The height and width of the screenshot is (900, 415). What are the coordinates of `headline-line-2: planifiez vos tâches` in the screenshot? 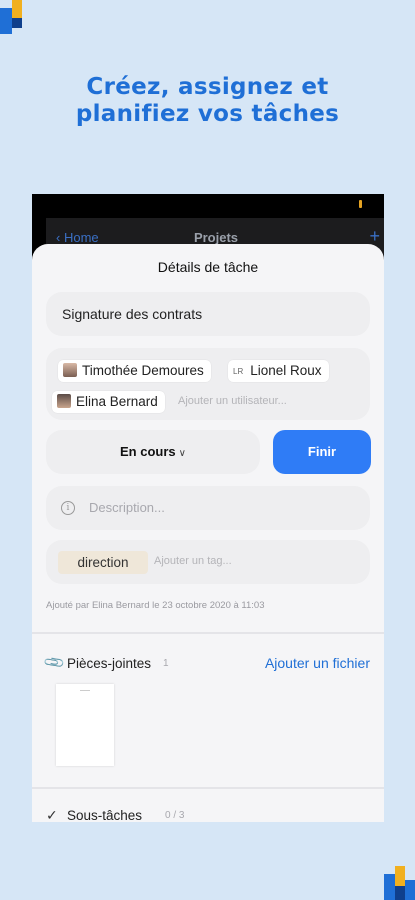 It's located at (207, 114).